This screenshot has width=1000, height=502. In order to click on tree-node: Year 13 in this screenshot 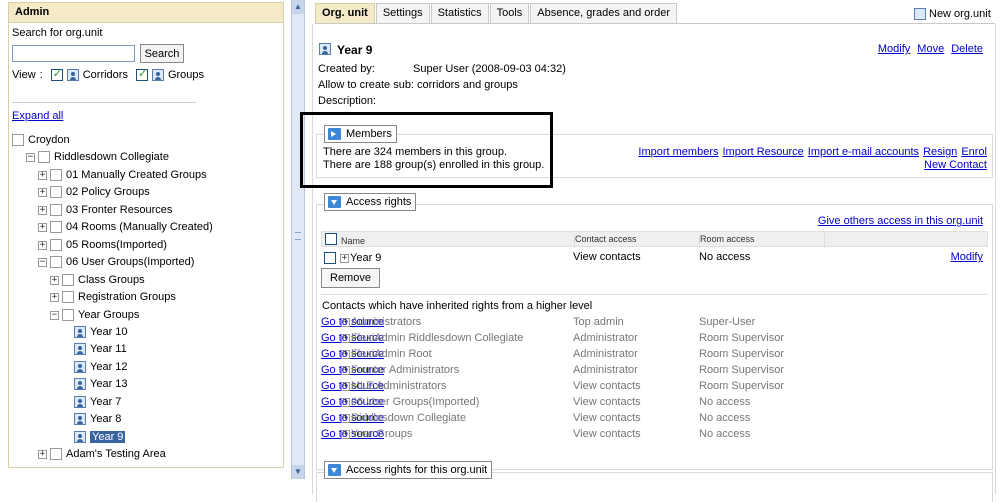, I will do `click(95, 384)`.